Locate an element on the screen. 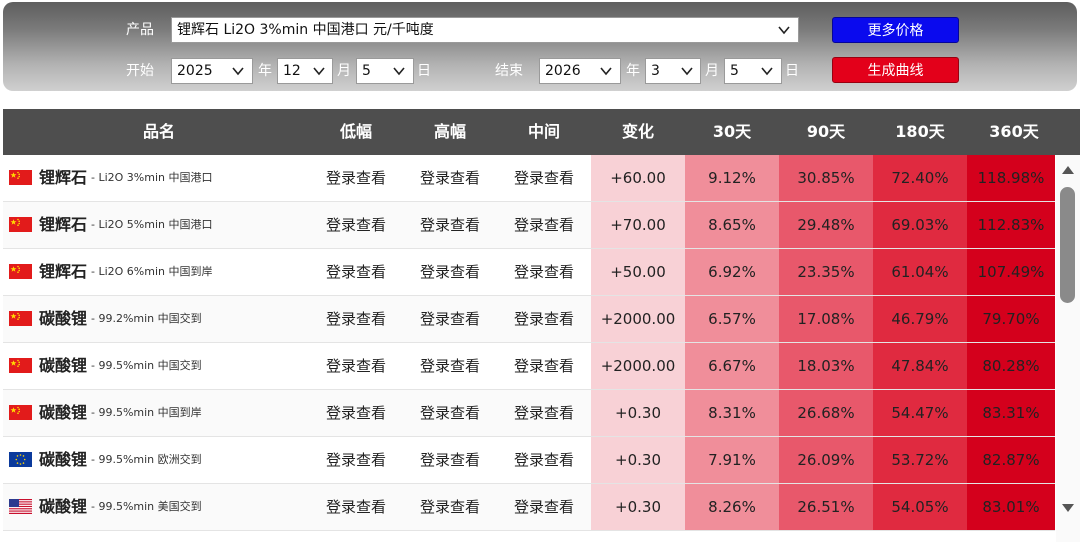  scroll-down-icon is located at coordinates (1068, 508).